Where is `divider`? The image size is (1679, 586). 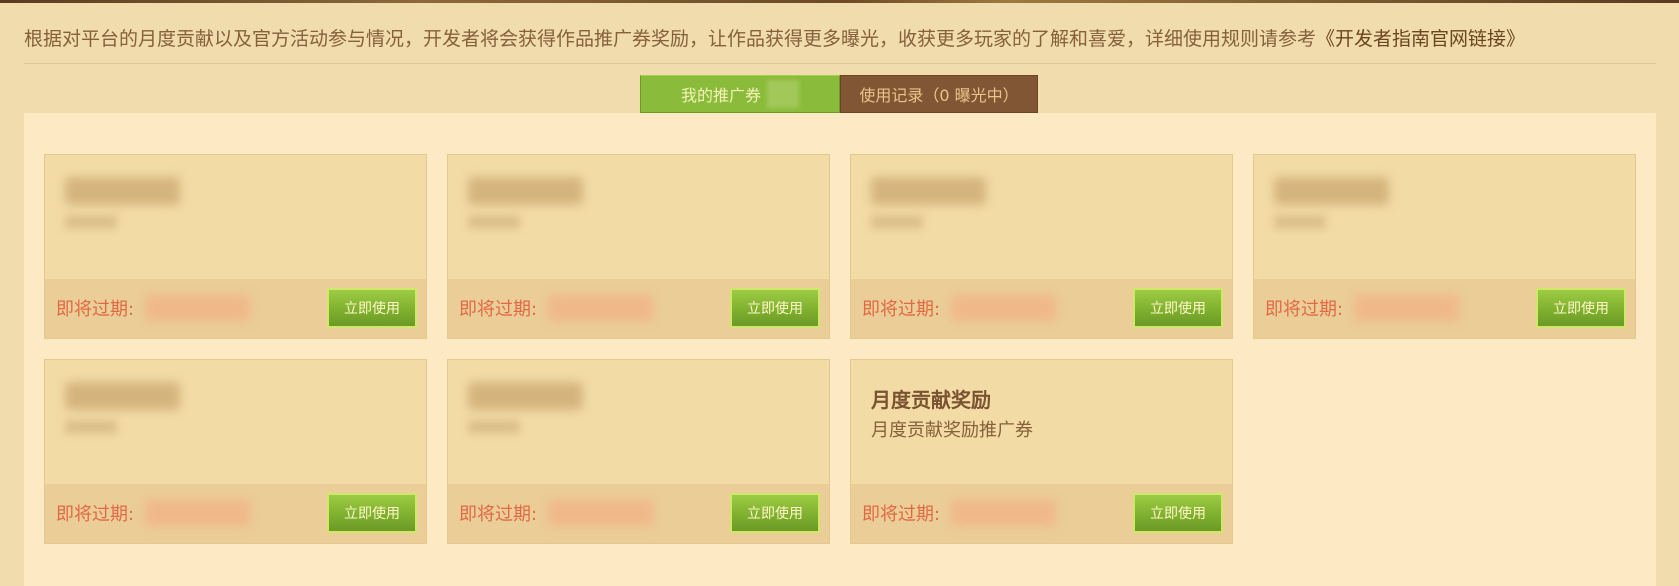 divider is located at coordinates (840, 63).